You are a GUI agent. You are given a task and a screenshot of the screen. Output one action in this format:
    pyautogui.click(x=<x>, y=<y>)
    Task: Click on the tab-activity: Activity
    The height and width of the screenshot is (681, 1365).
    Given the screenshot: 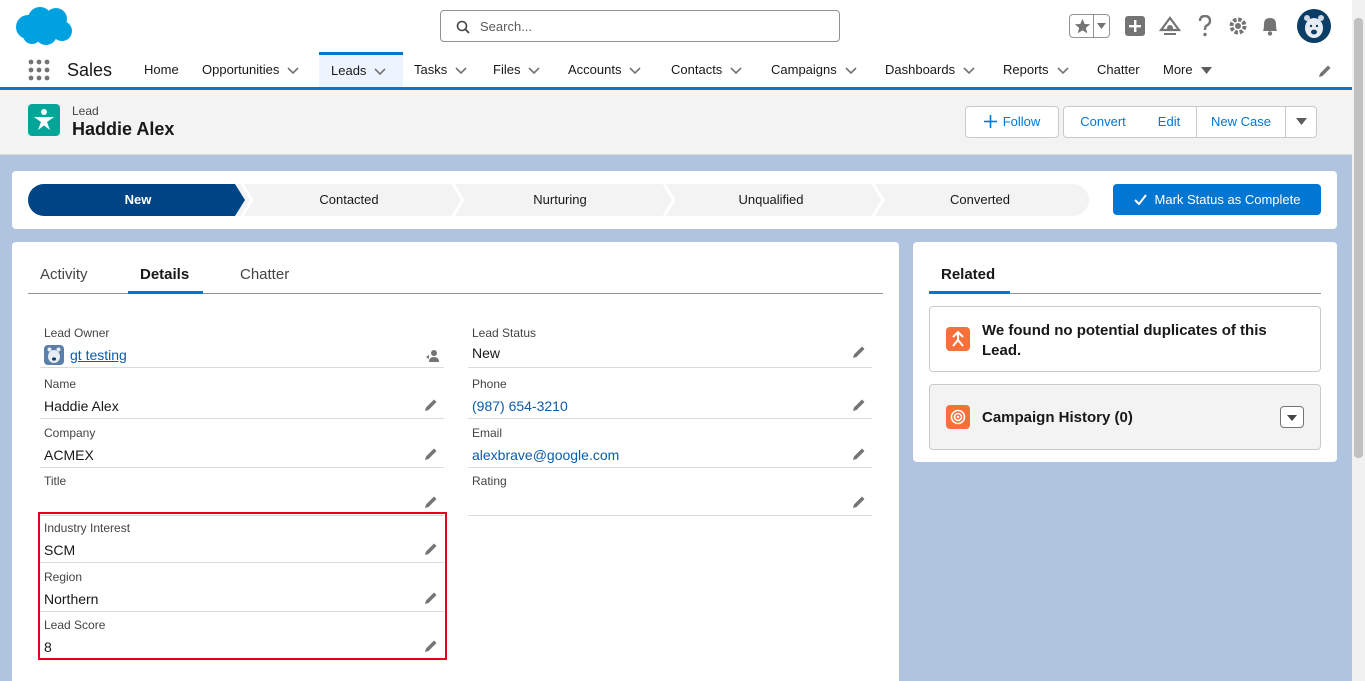 What is the action you would take?
    pyautogui.click(x=64, y=274)
    